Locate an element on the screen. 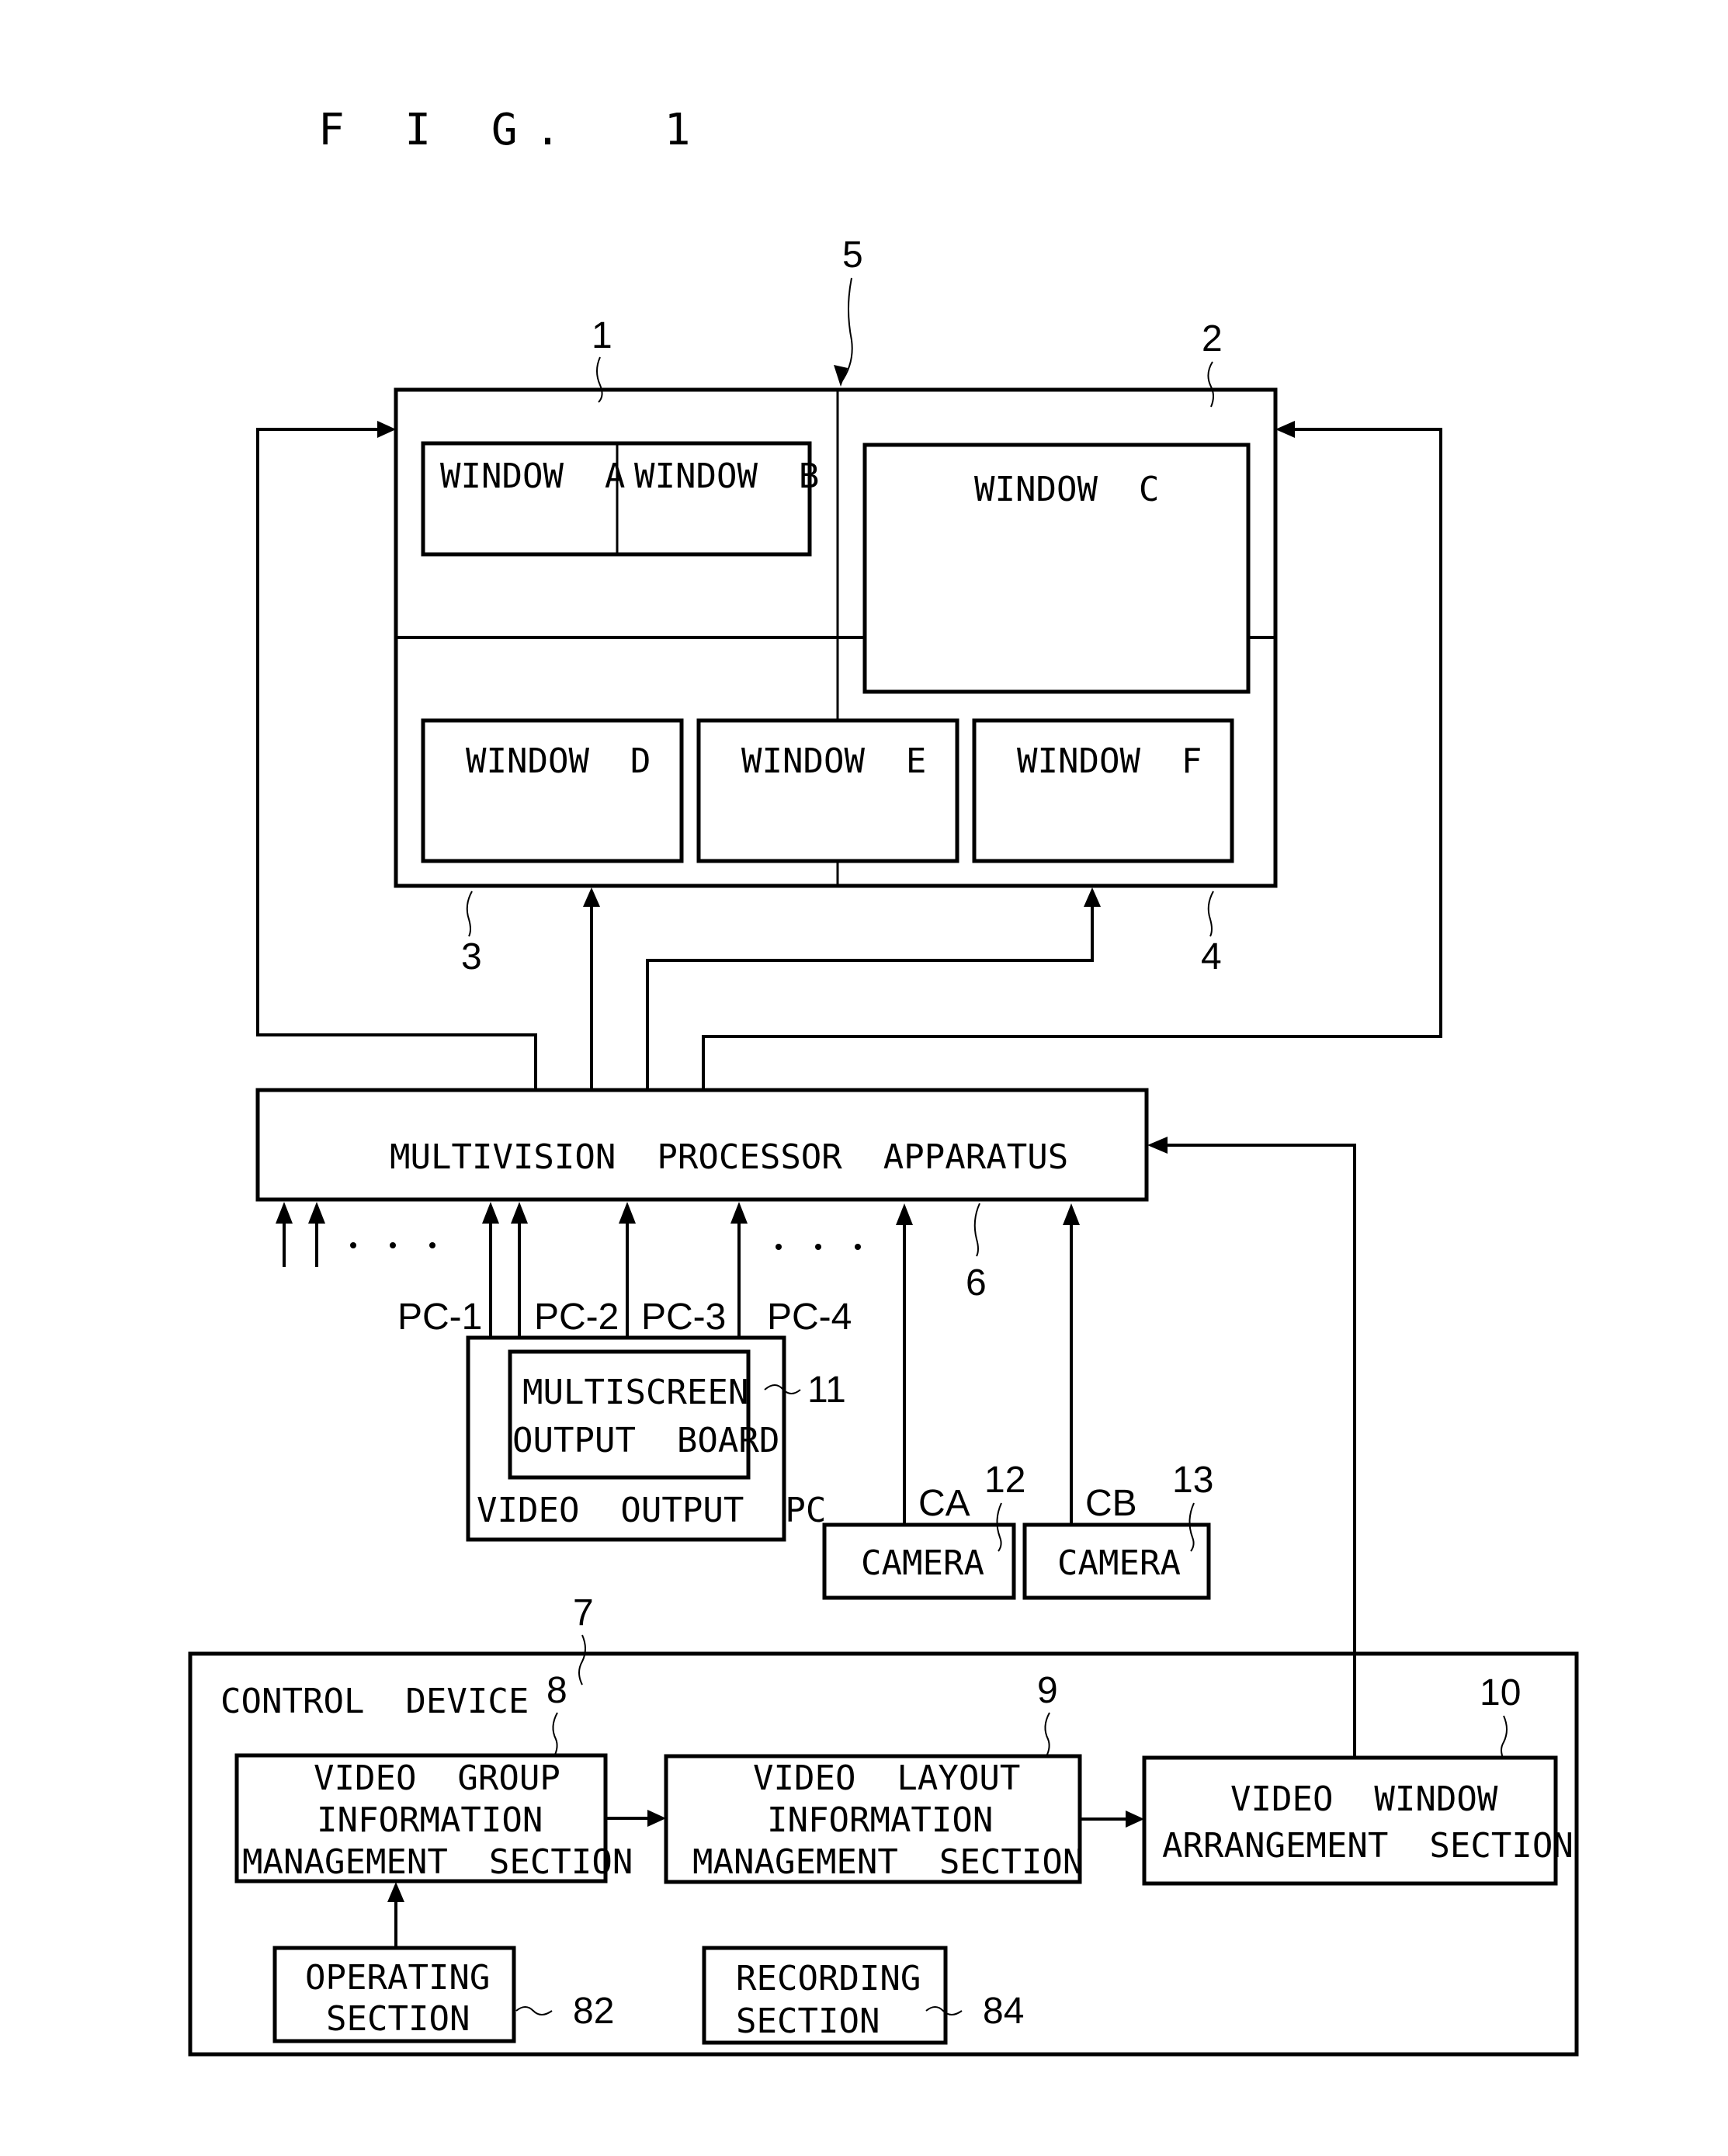 The width and height of the screenshot is (1728, 2156). arrow-control-to-processor-icon is located at coordinates (1157, 1145).